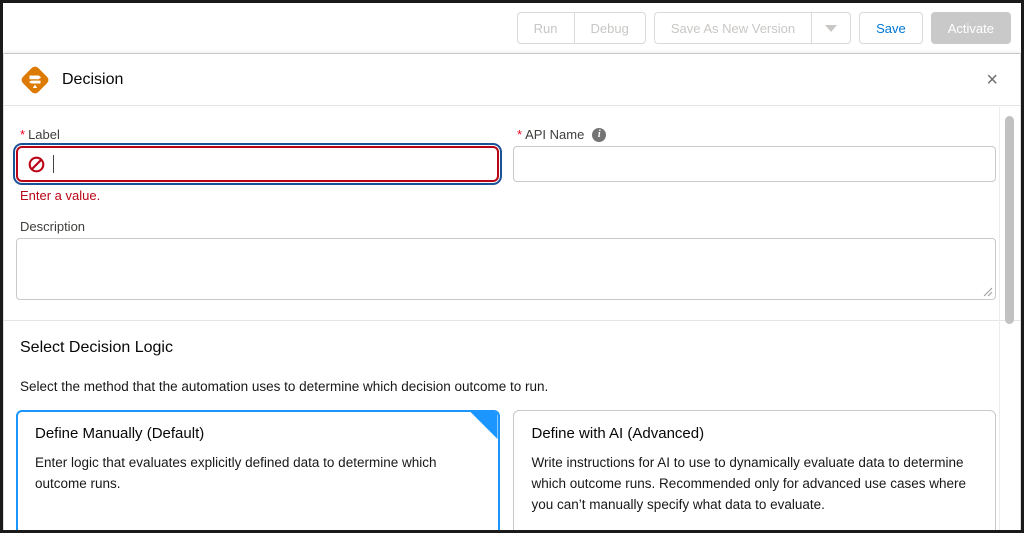  Describe the element at coordinates (618, 433) in the screenshot. I see `option-card-title: Define with AI (Advanced)` at that location.